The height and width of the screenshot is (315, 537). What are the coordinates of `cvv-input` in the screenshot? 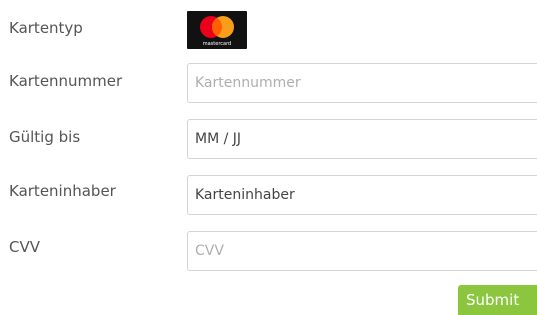 It's located at (362, 251).